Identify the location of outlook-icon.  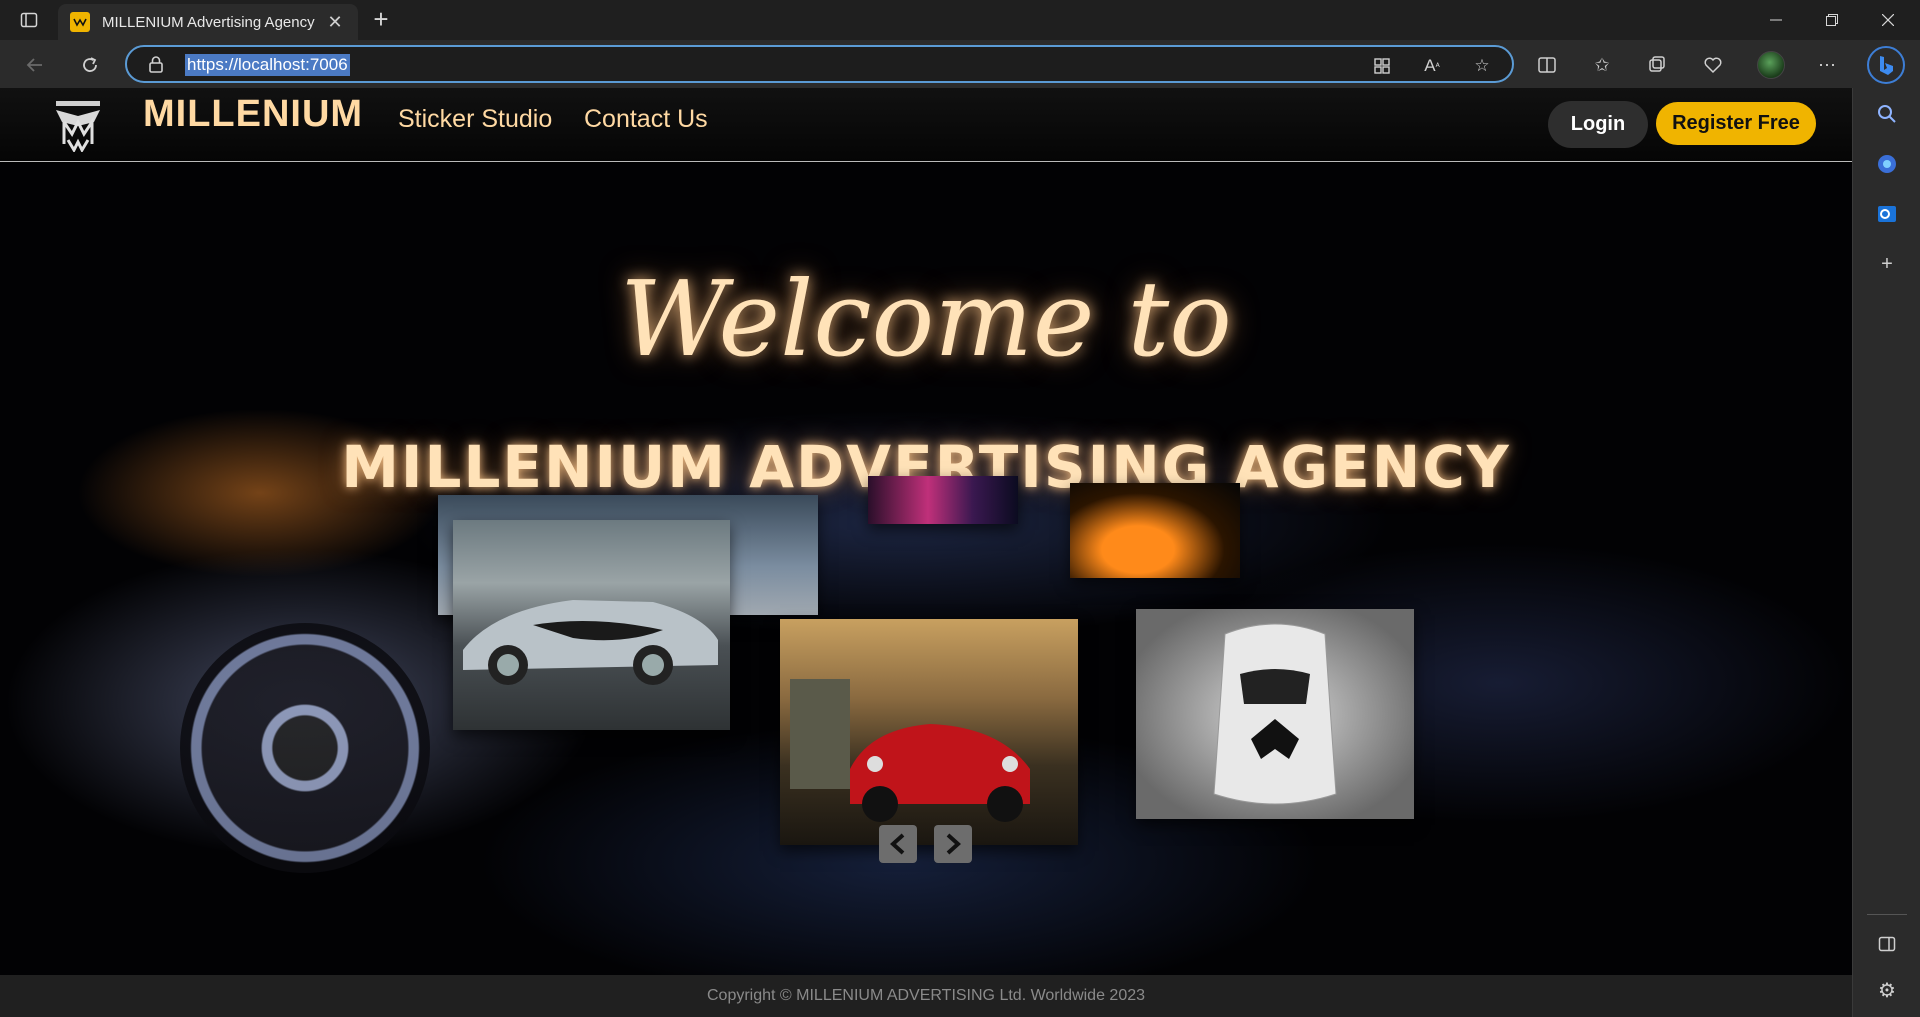
(1887, 214).